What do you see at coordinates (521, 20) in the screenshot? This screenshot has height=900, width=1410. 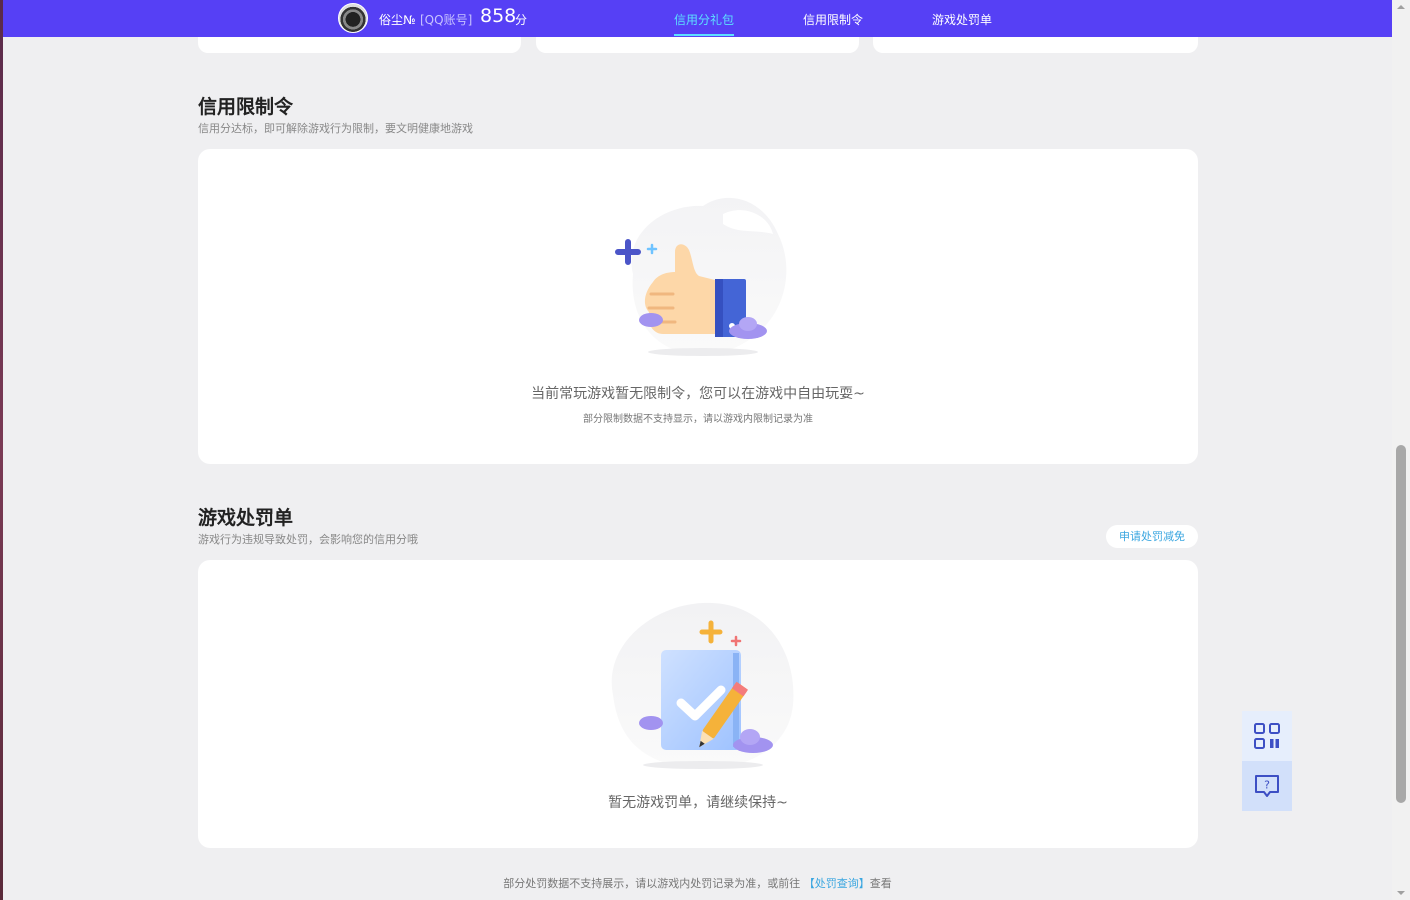 I see `credit-score-unit: 分` at bounding box center [521, 20].